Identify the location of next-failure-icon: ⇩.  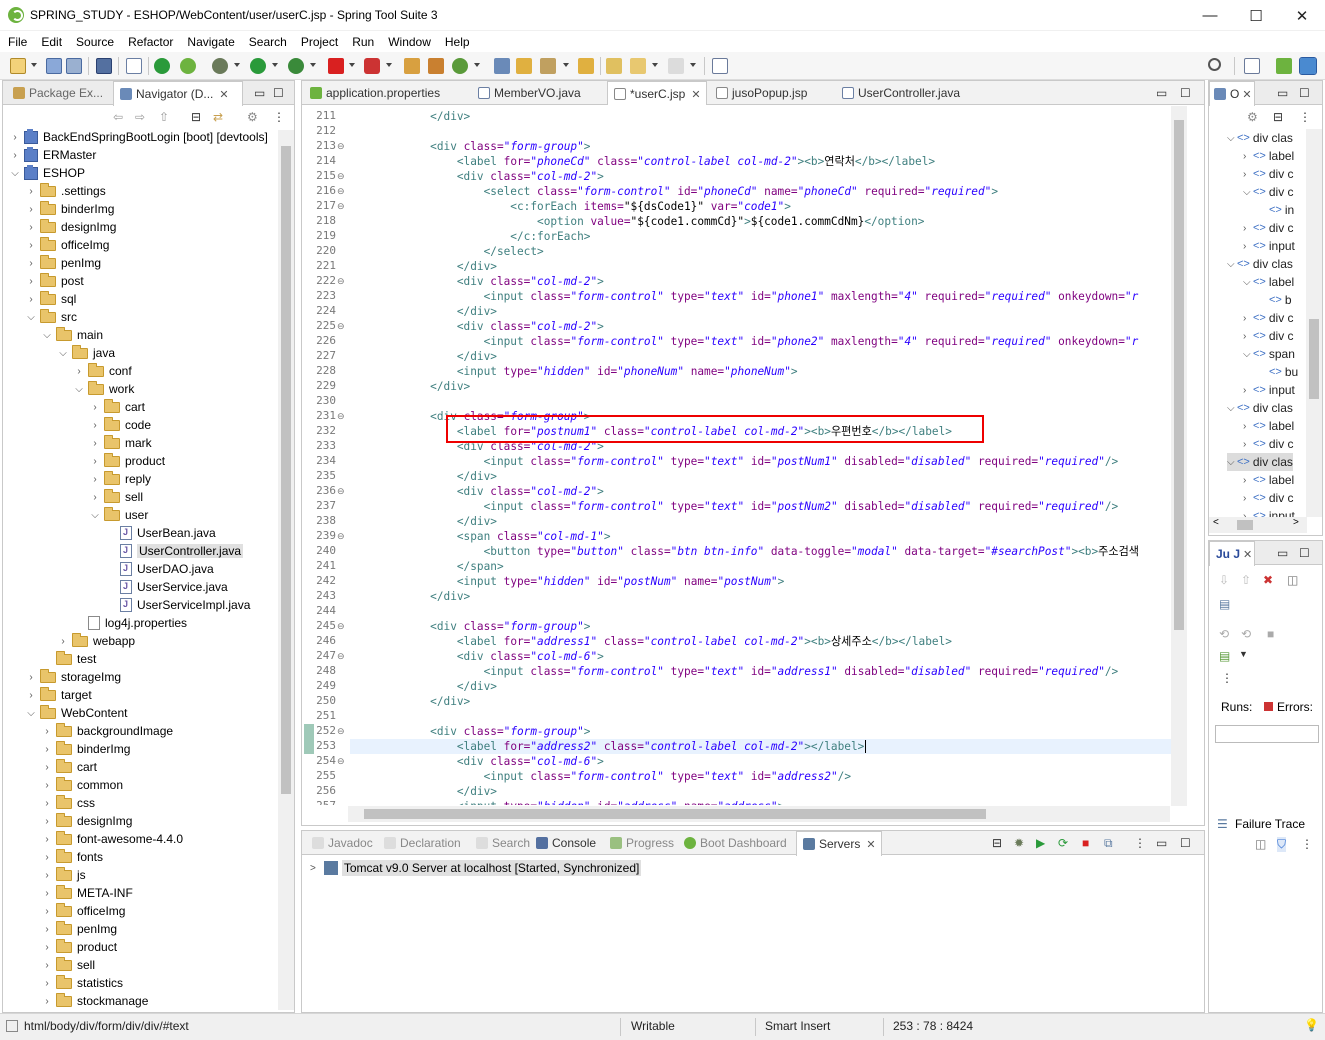
(1224, 580).